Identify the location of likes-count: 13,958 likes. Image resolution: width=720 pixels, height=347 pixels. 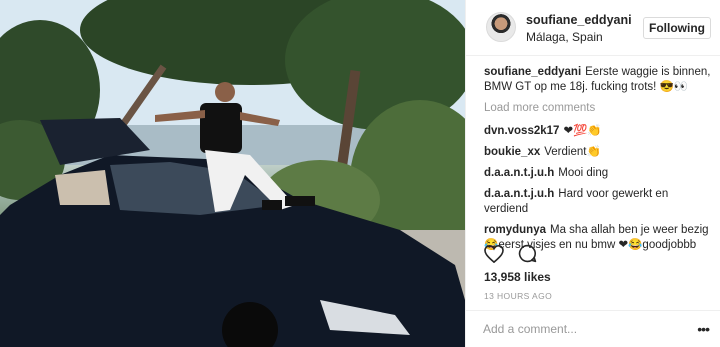
(517, 277).